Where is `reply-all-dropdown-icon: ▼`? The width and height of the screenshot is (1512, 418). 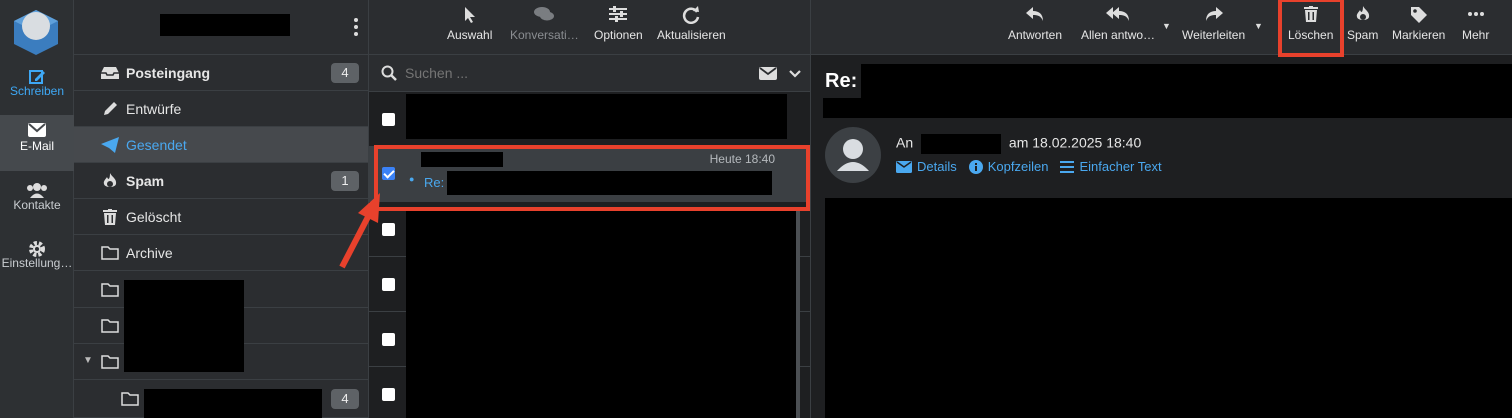
reply-all-dropdown-icon: ▼ is located at coordinates (1166, 26).